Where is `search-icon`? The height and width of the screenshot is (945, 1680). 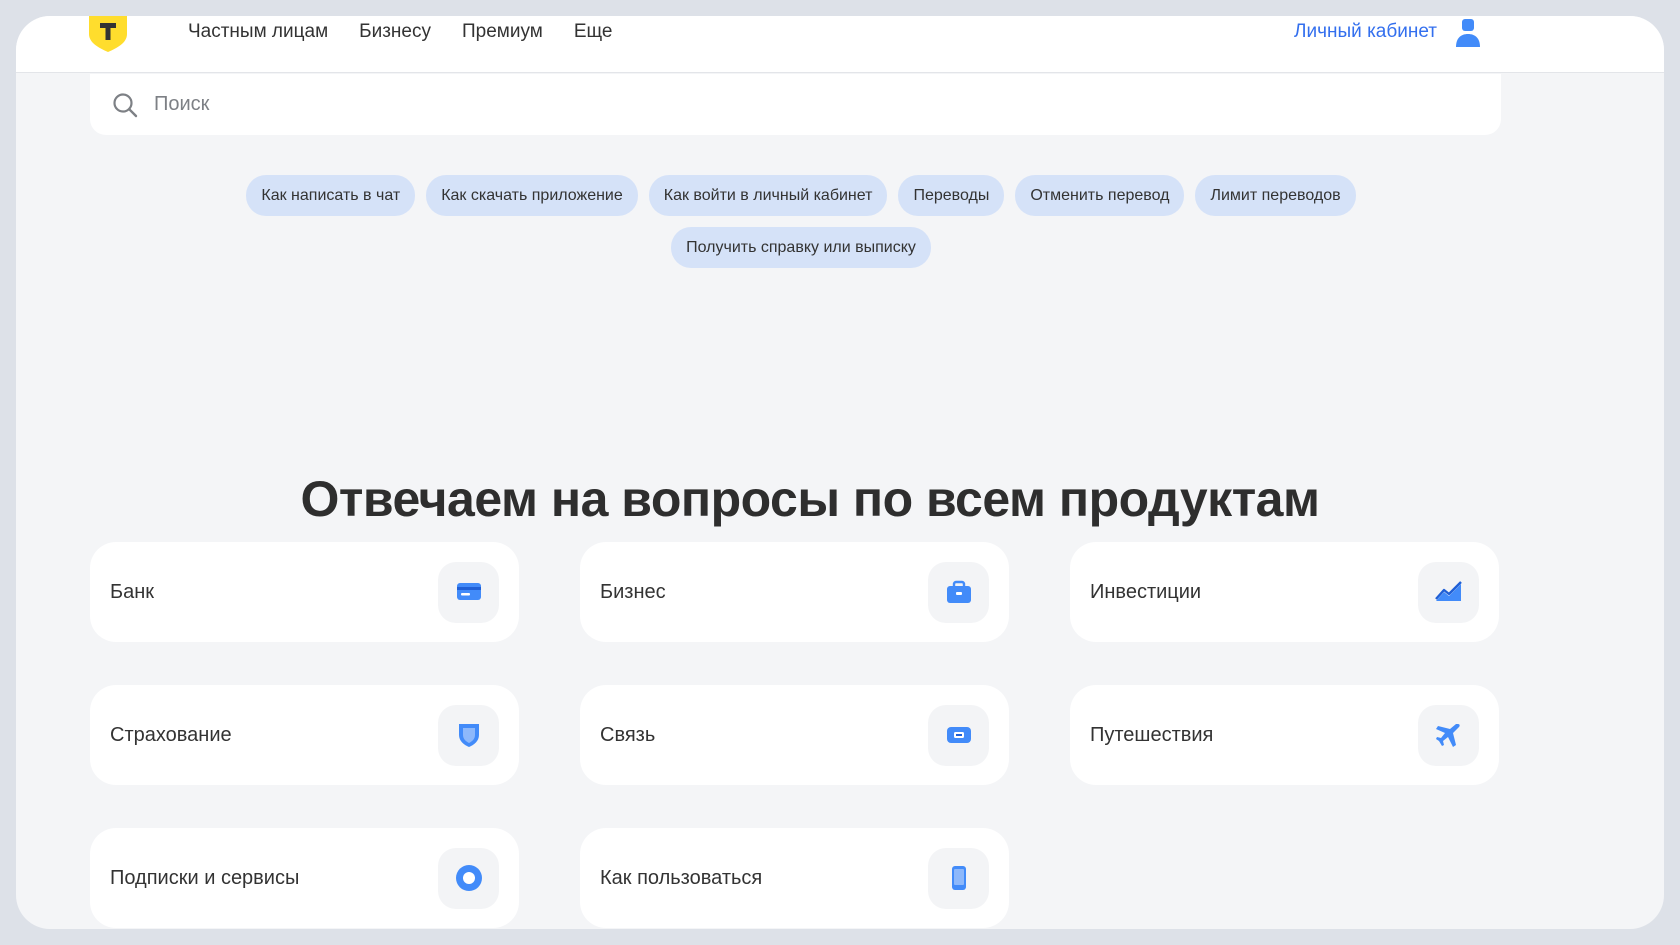 search-icon is located at coordinates (125, 104).